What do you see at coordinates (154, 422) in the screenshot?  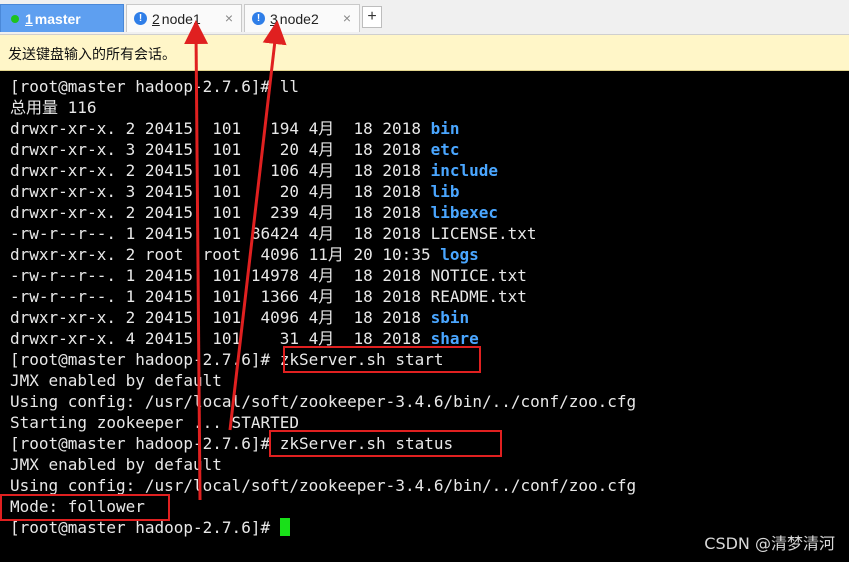 I see `terminal-line: Starting zookeeper ... STARTED` at bounding box center [154, 422].